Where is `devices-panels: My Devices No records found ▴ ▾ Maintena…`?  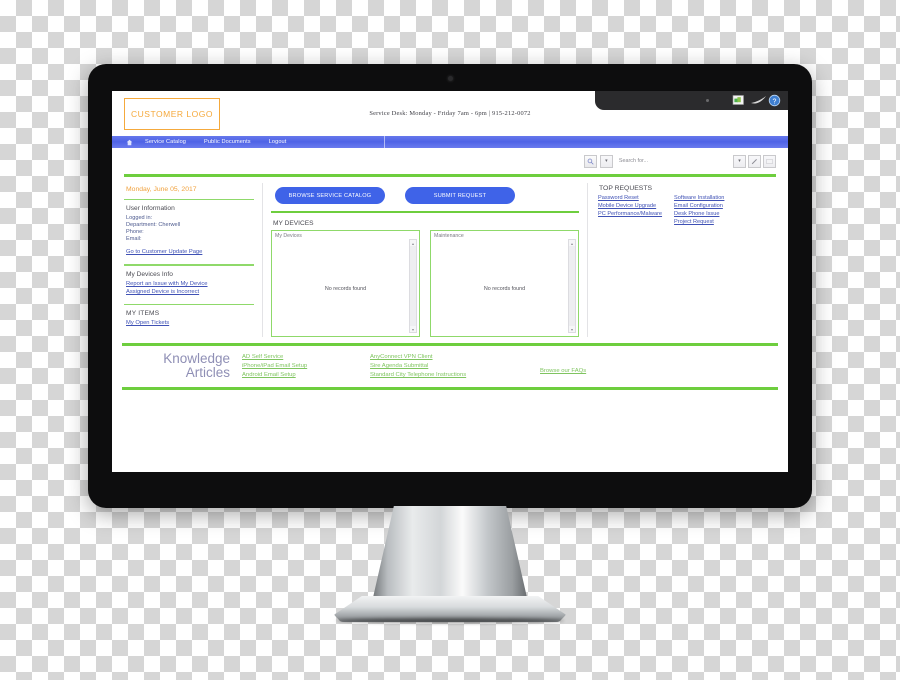
devices-panels: My Devices No records found ▴ ▾ Maintena… is located at coordinates (425, 283).